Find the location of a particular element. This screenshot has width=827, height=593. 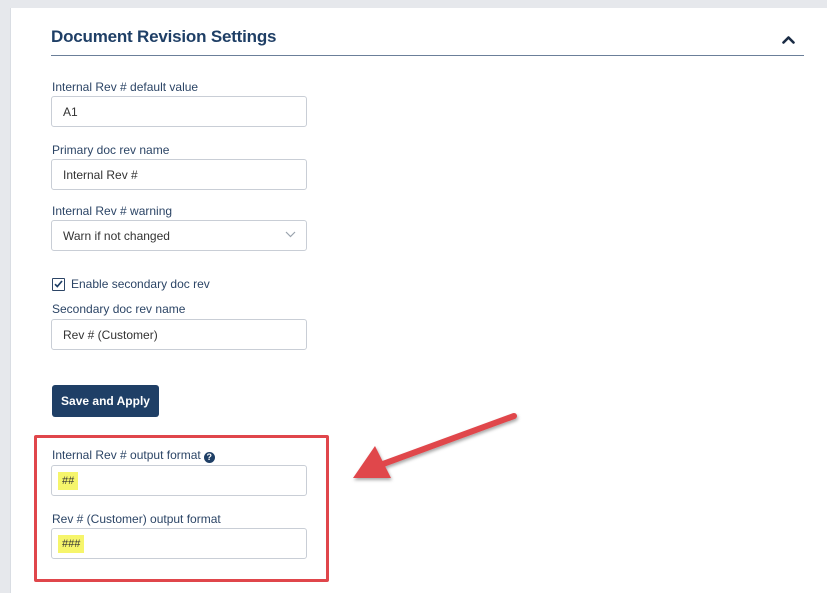

internal-rev-warning-value: Warn if not changed is located at coordinates (116, 235).